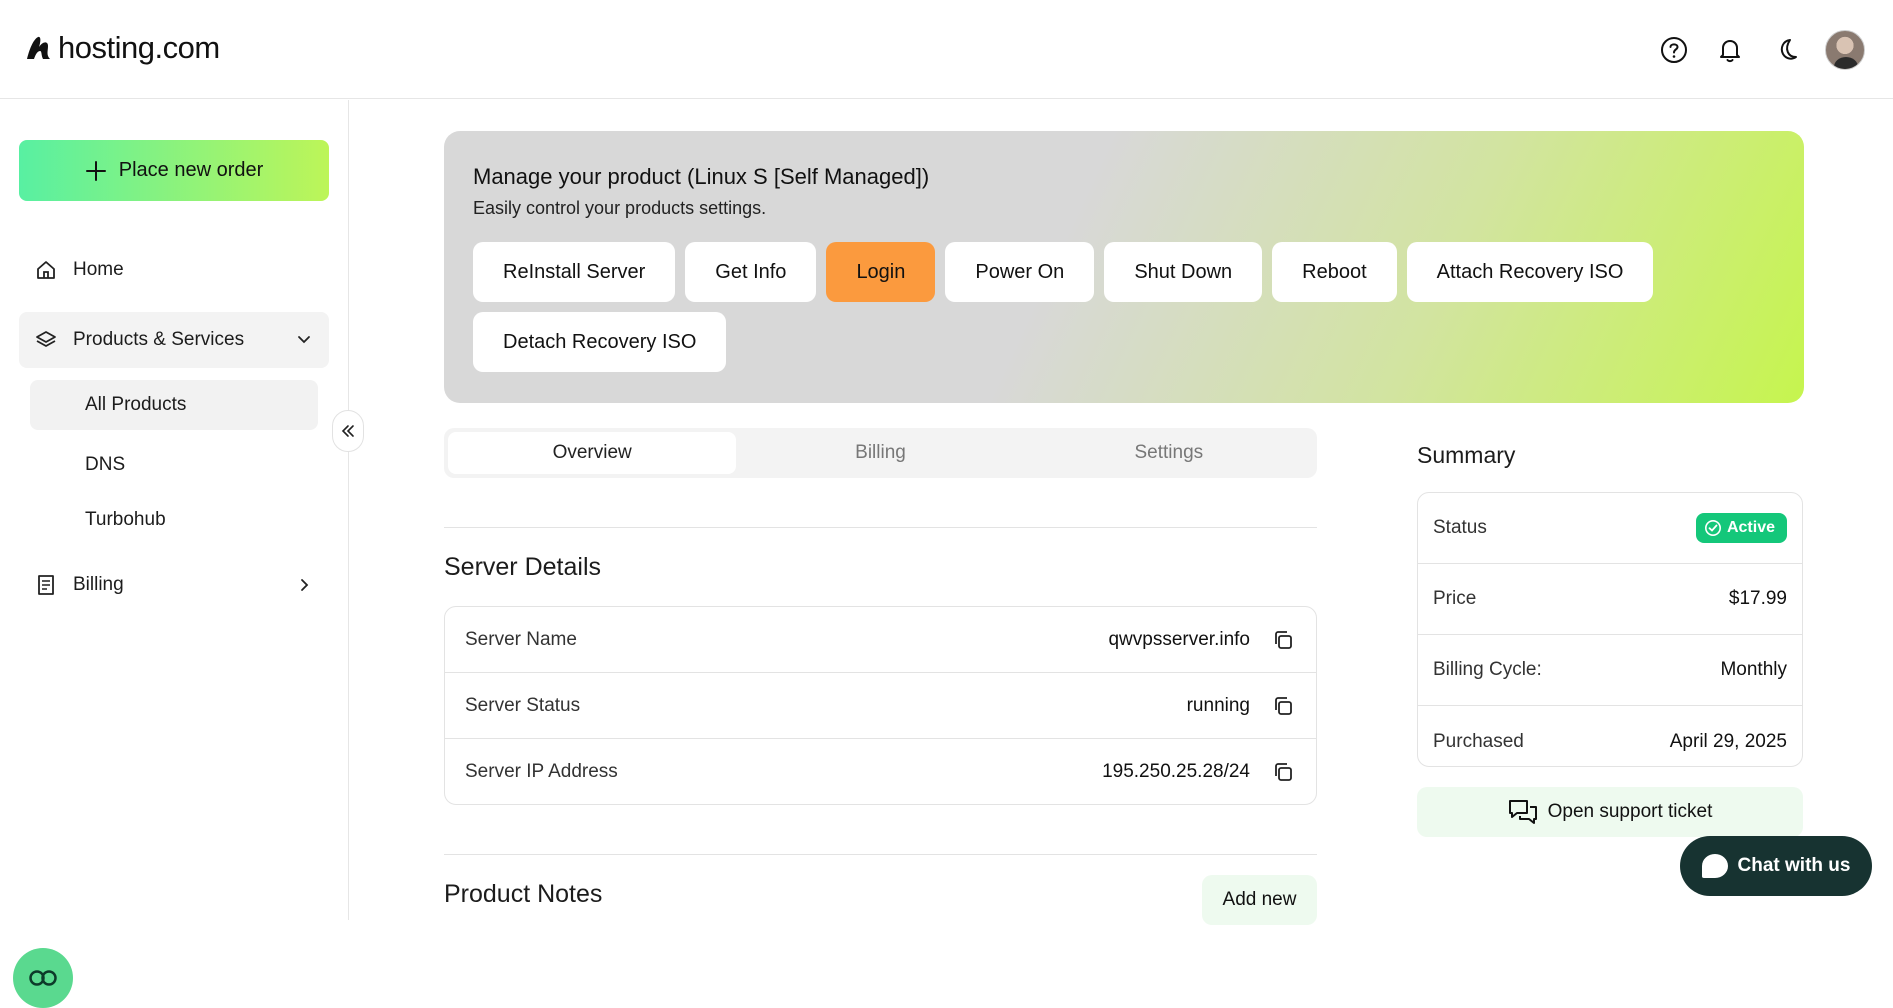 The height and width of the screenshot is (1008, 1893). Describe the element at coordinates (1730, 50) in the screenshot. I see `bell-icon` at that location.